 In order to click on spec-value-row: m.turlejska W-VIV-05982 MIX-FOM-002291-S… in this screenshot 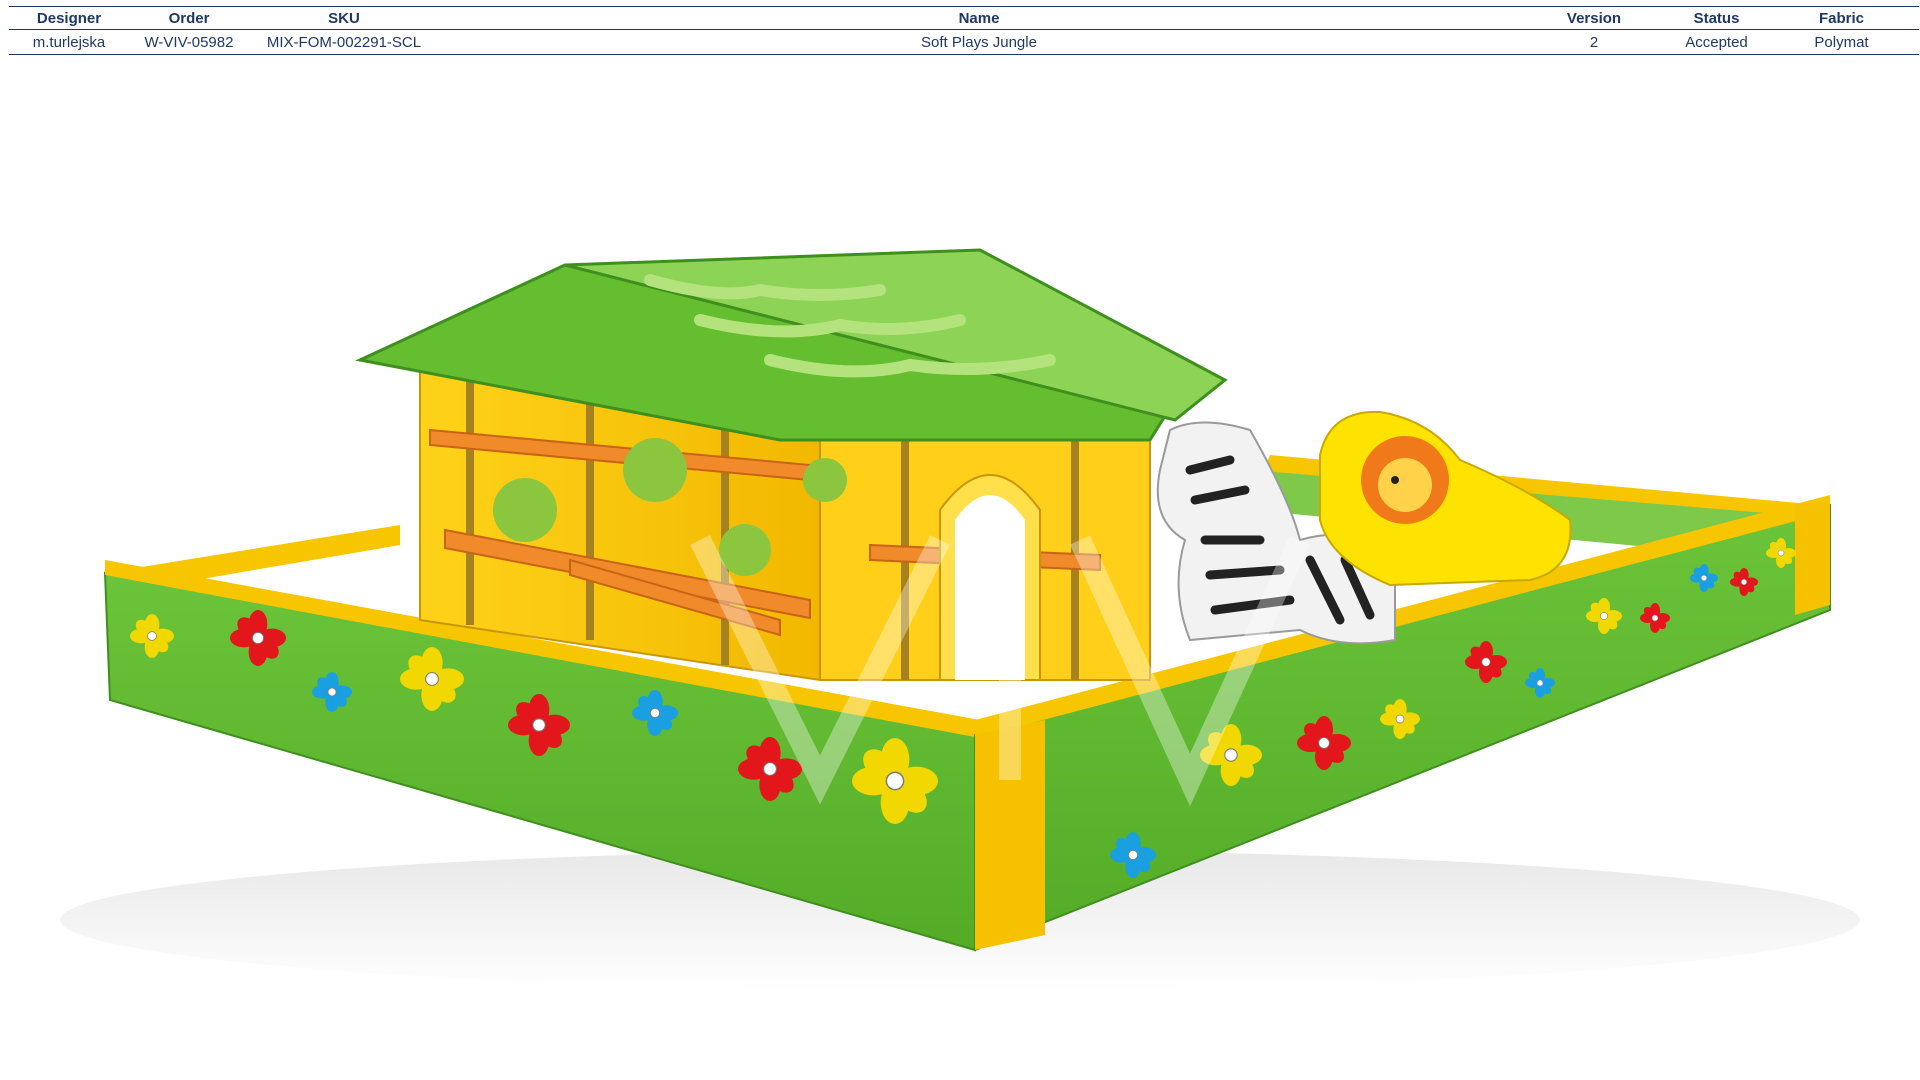, I will do `click(964, 42)`.